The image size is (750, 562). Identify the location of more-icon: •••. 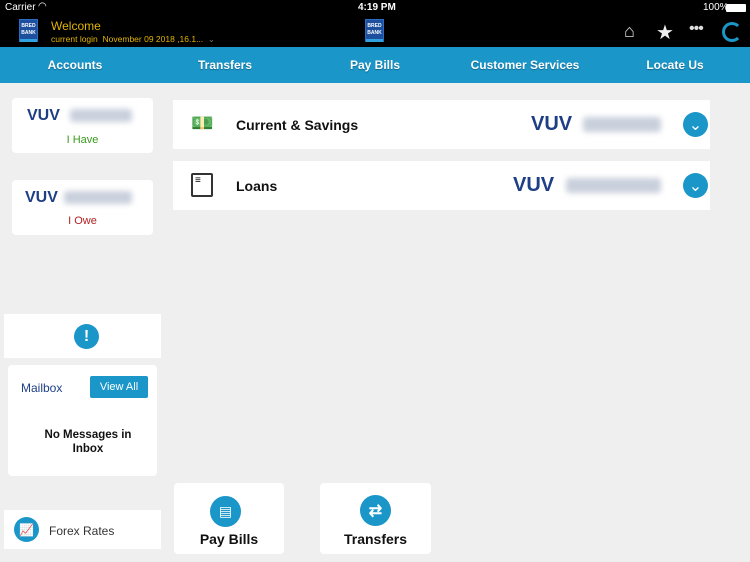
(696, 29).